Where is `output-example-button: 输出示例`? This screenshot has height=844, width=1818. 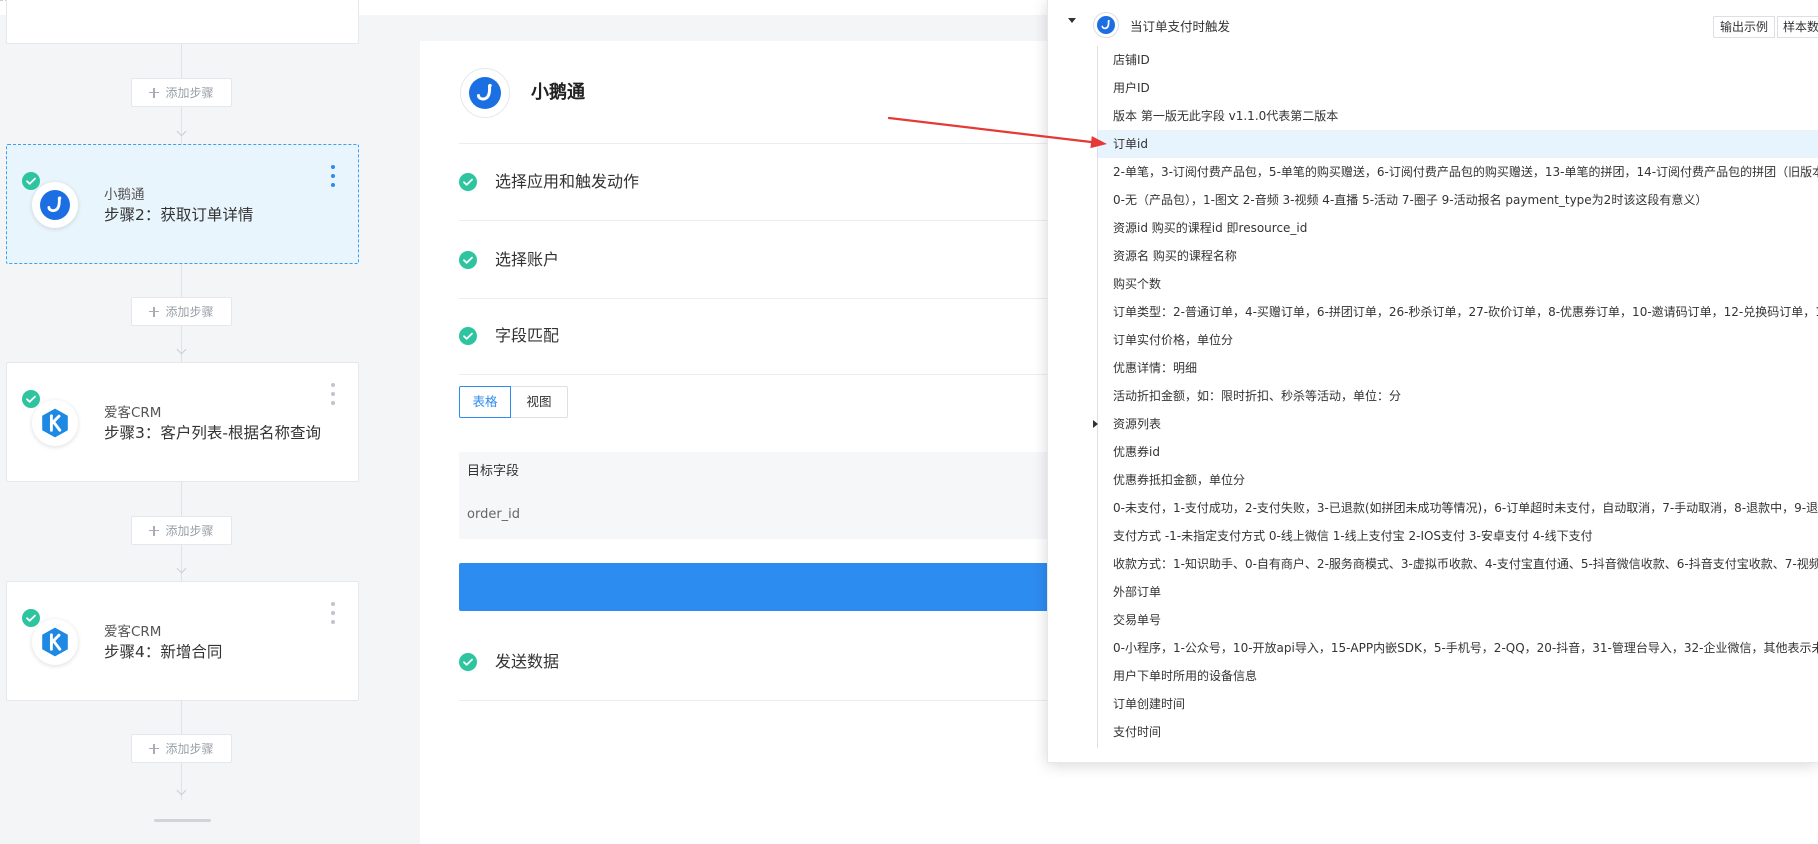
output-example-button: 输出示例 is located at coordinates (1744, 27).